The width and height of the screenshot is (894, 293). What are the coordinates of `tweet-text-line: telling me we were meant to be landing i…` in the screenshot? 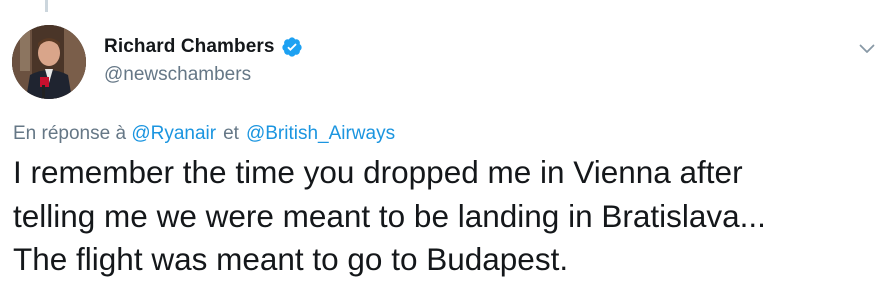 It's located at (389, 215).